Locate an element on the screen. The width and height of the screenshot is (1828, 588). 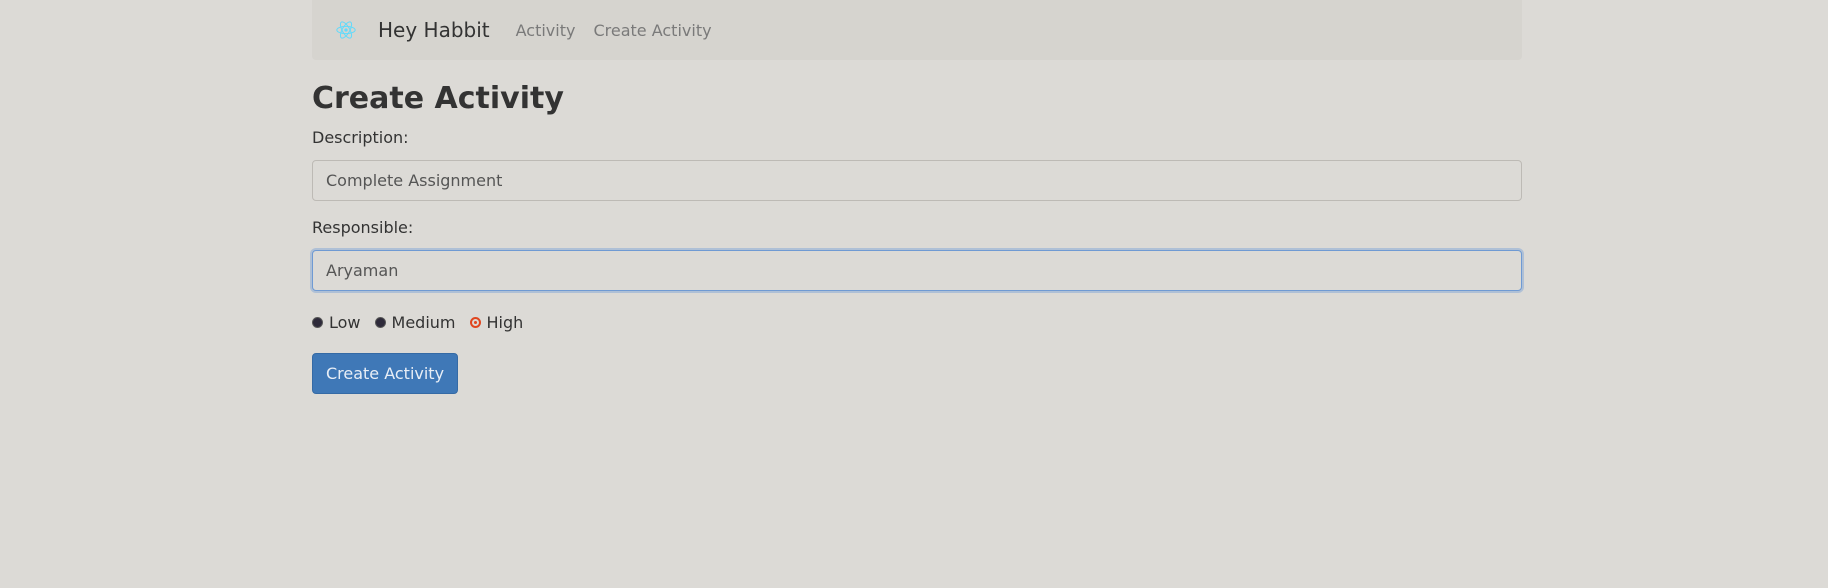
navbar: Hey Habbit Activity Create Activity is located at coordinates (917, 30).